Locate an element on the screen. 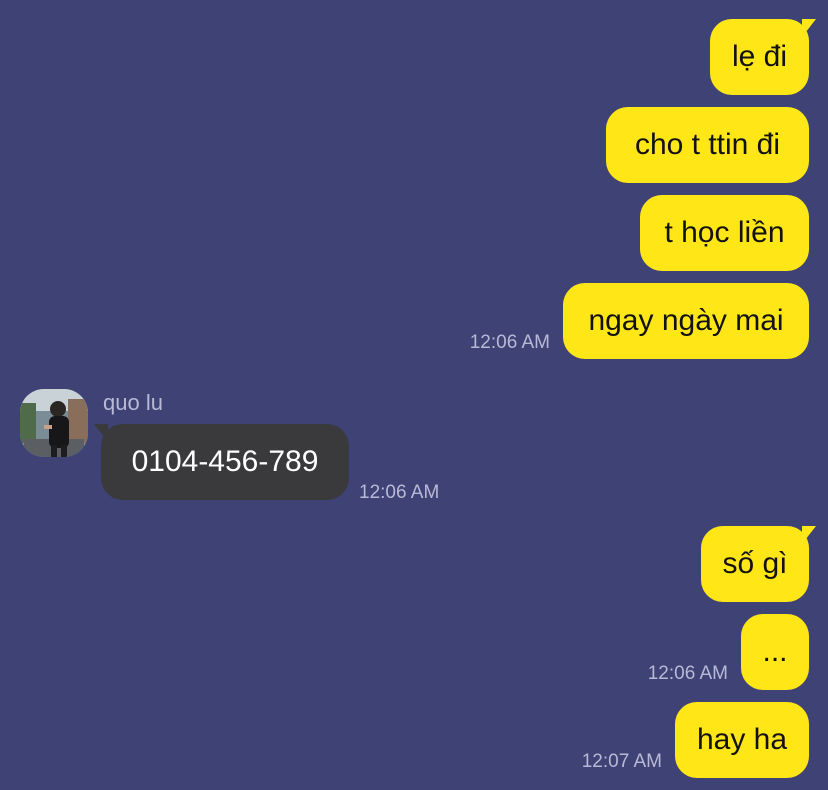 This screenshot has height=790, width=828. message-text: t học liền is located at coordinates (724, 232).